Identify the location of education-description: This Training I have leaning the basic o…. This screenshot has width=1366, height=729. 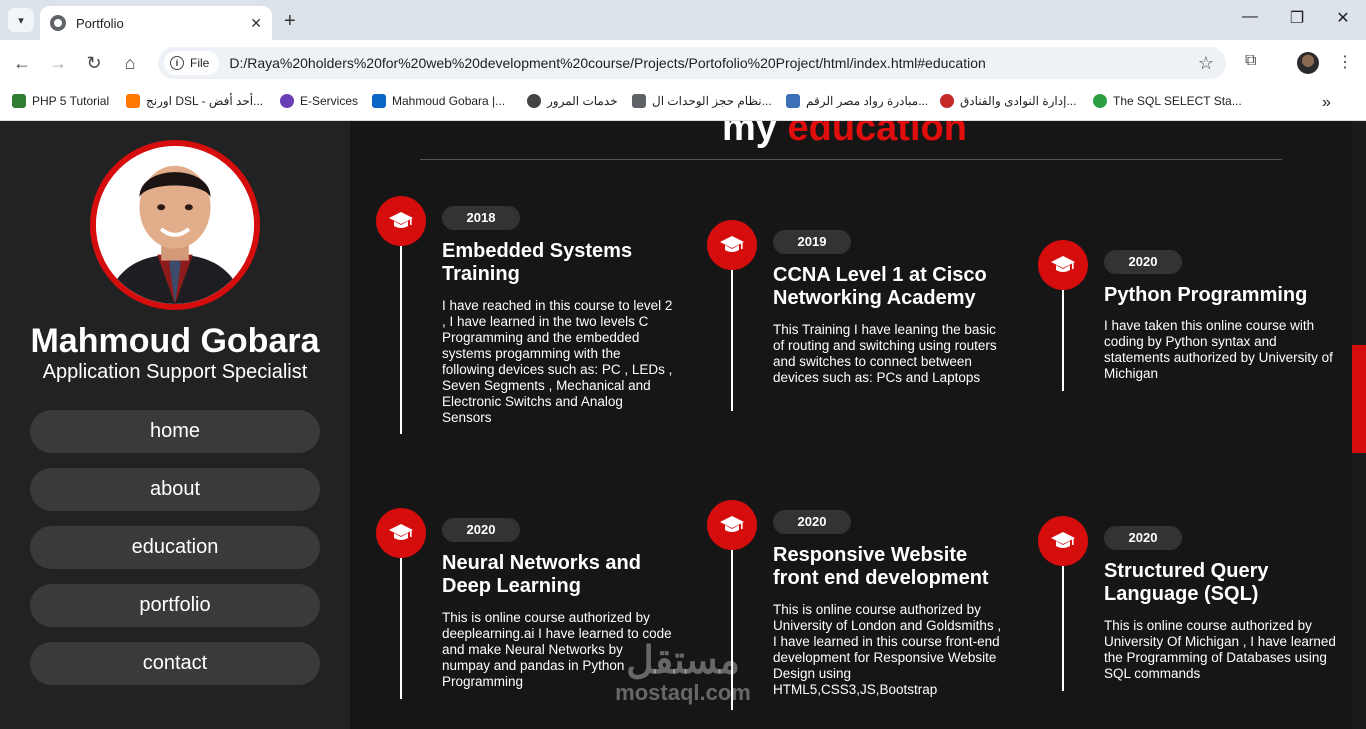
(885, 353).